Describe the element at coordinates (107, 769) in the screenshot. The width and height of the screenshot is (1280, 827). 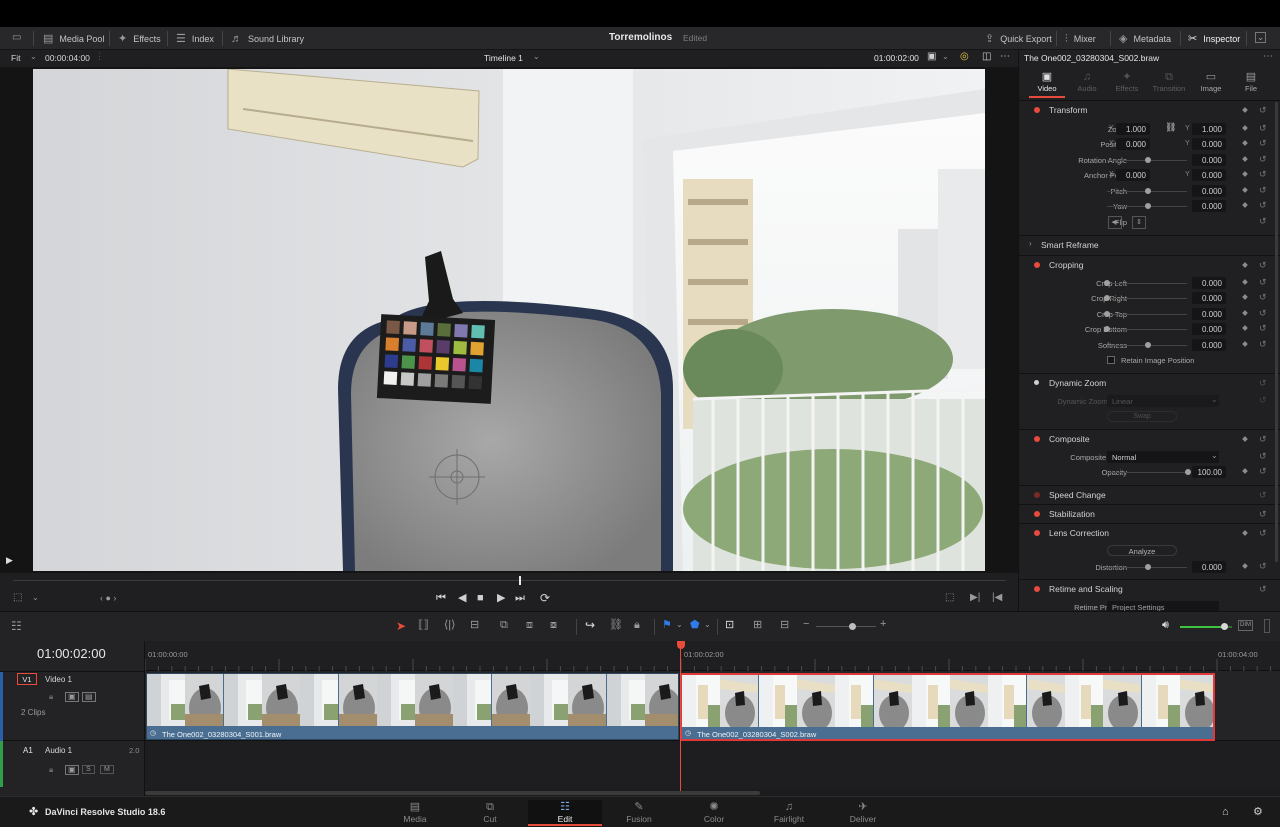
I see `mute-button: M` at that location.